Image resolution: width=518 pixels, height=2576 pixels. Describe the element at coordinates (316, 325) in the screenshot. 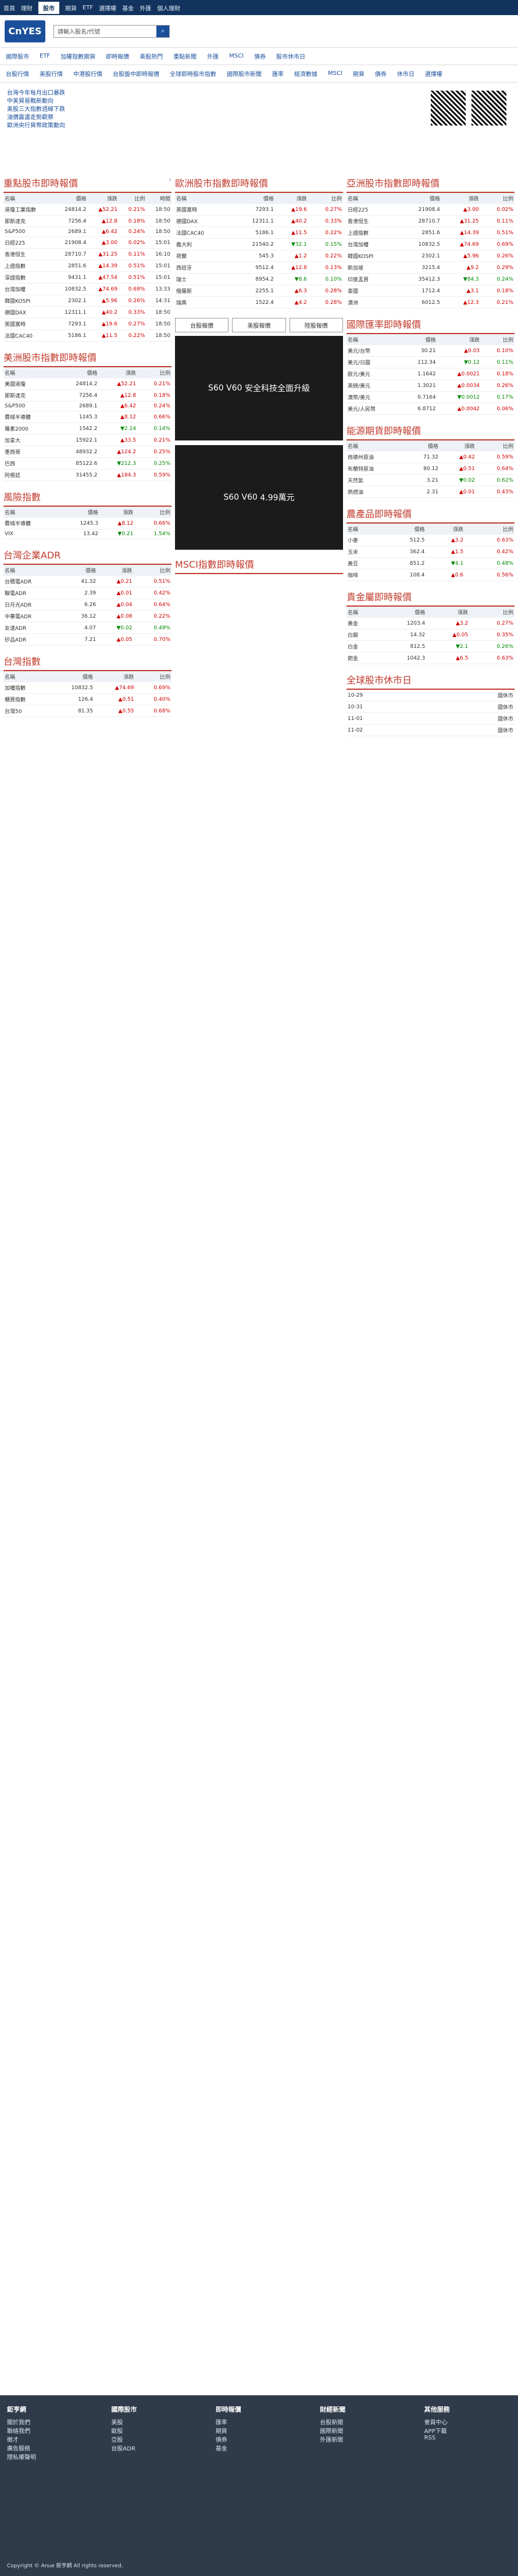

I see `quote-button: 陸股報價` at that location.